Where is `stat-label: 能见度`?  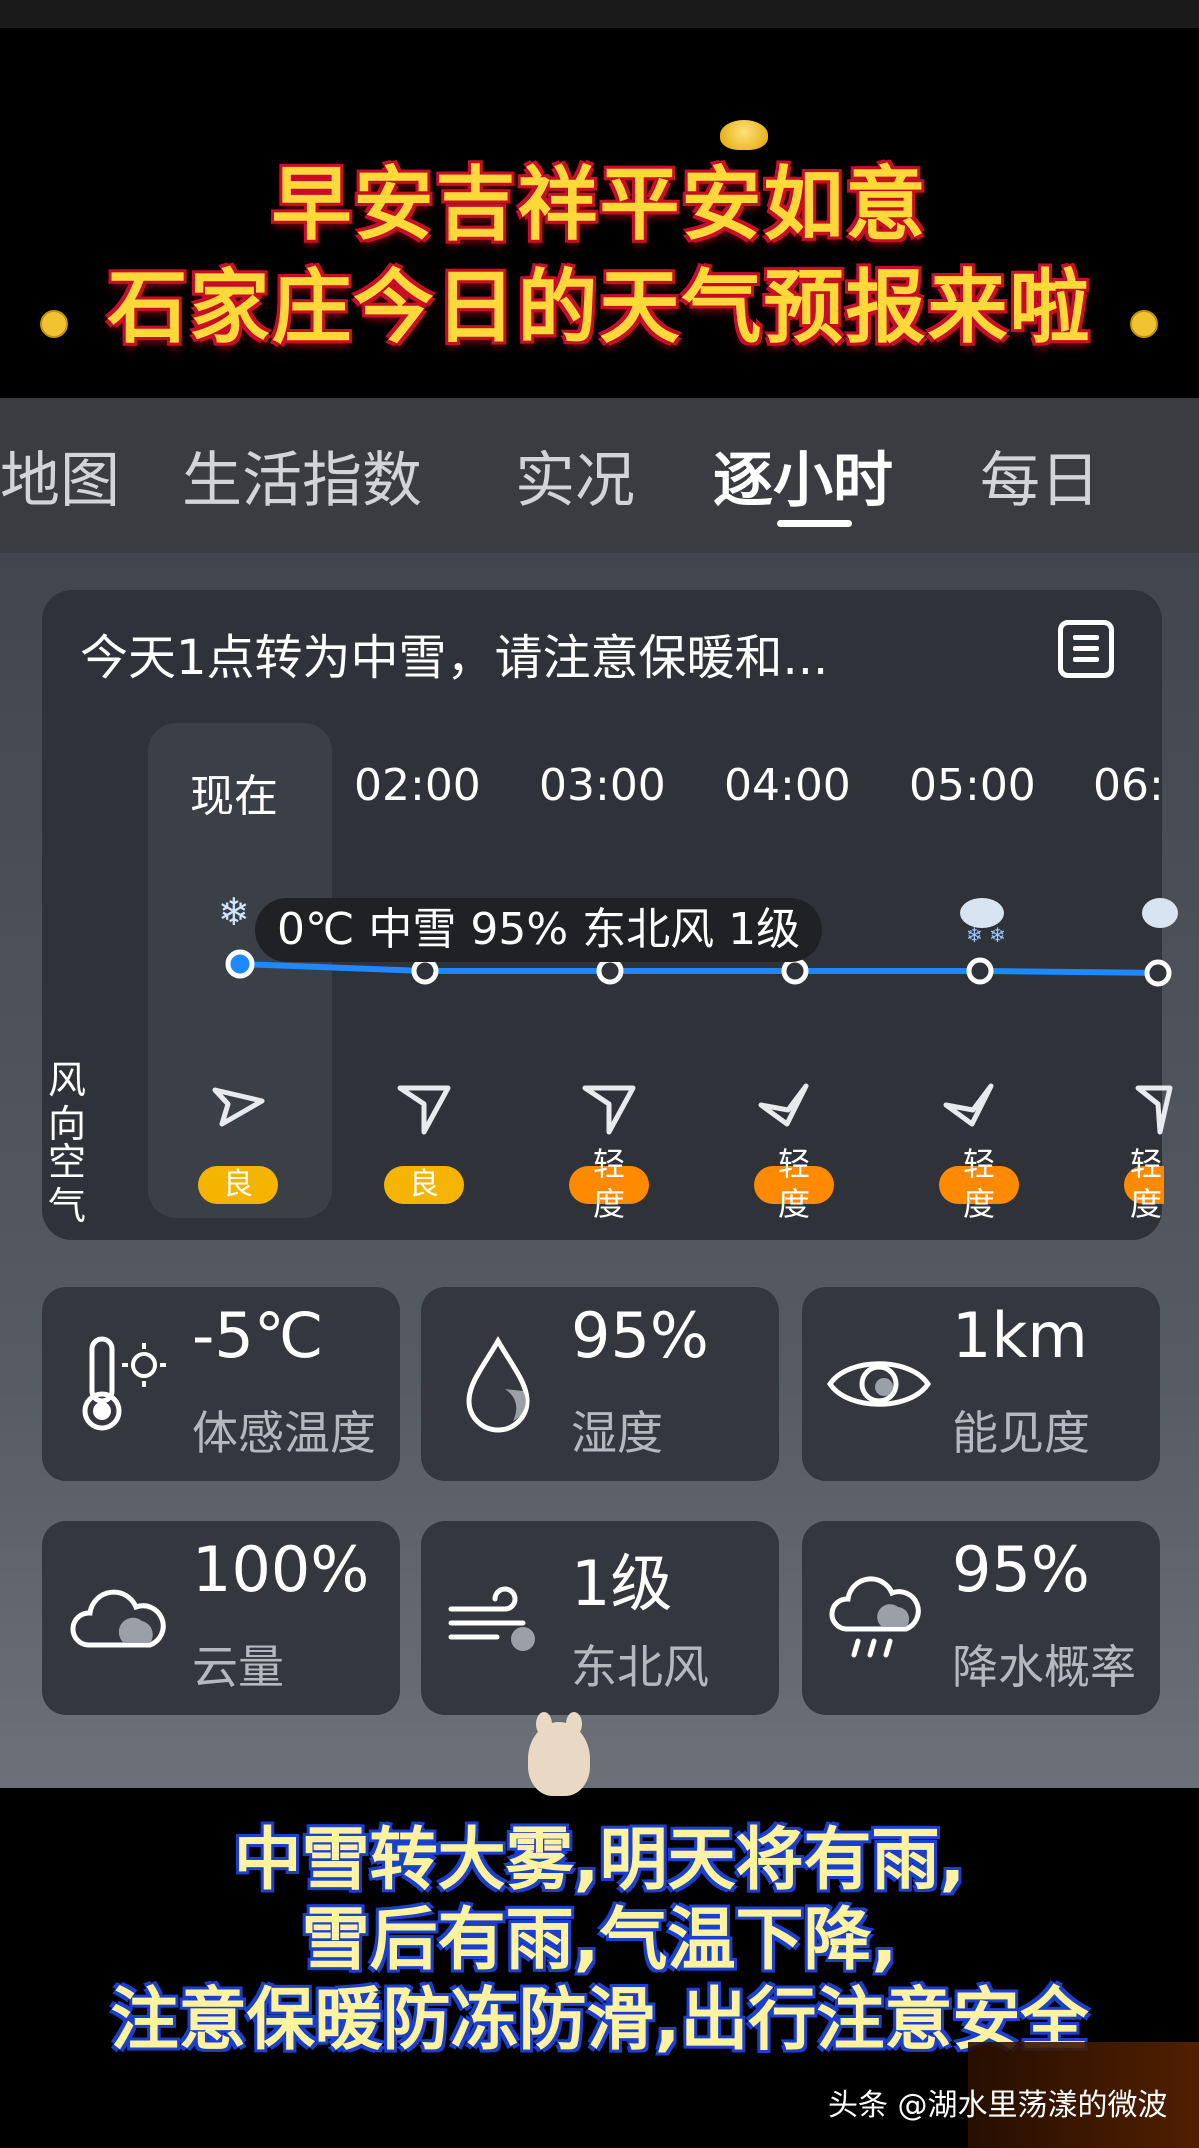 stat-label: 能见度 is located at coordinates (1021, 1433).